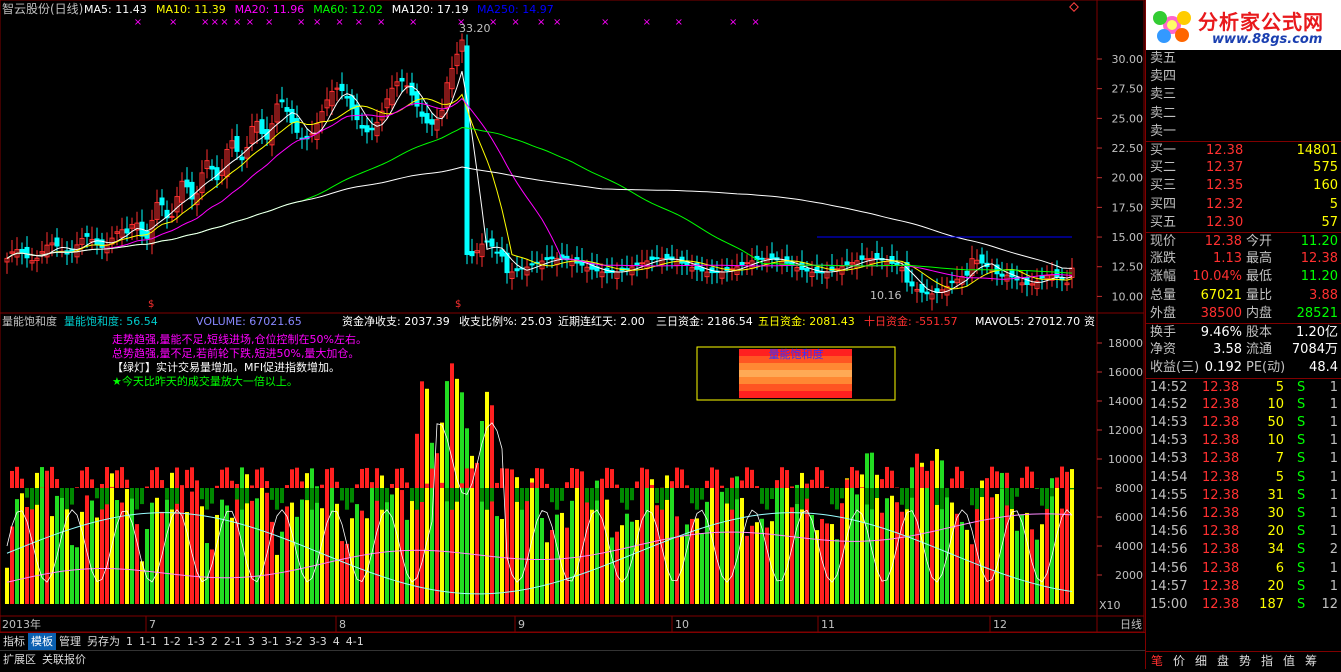 The width and height of the screenshot is (1341, 672). What do you see at coordinates (270, 641) in the screenshot?
I see `tab-3-1: 3-1` at bounding box center [270, 641].